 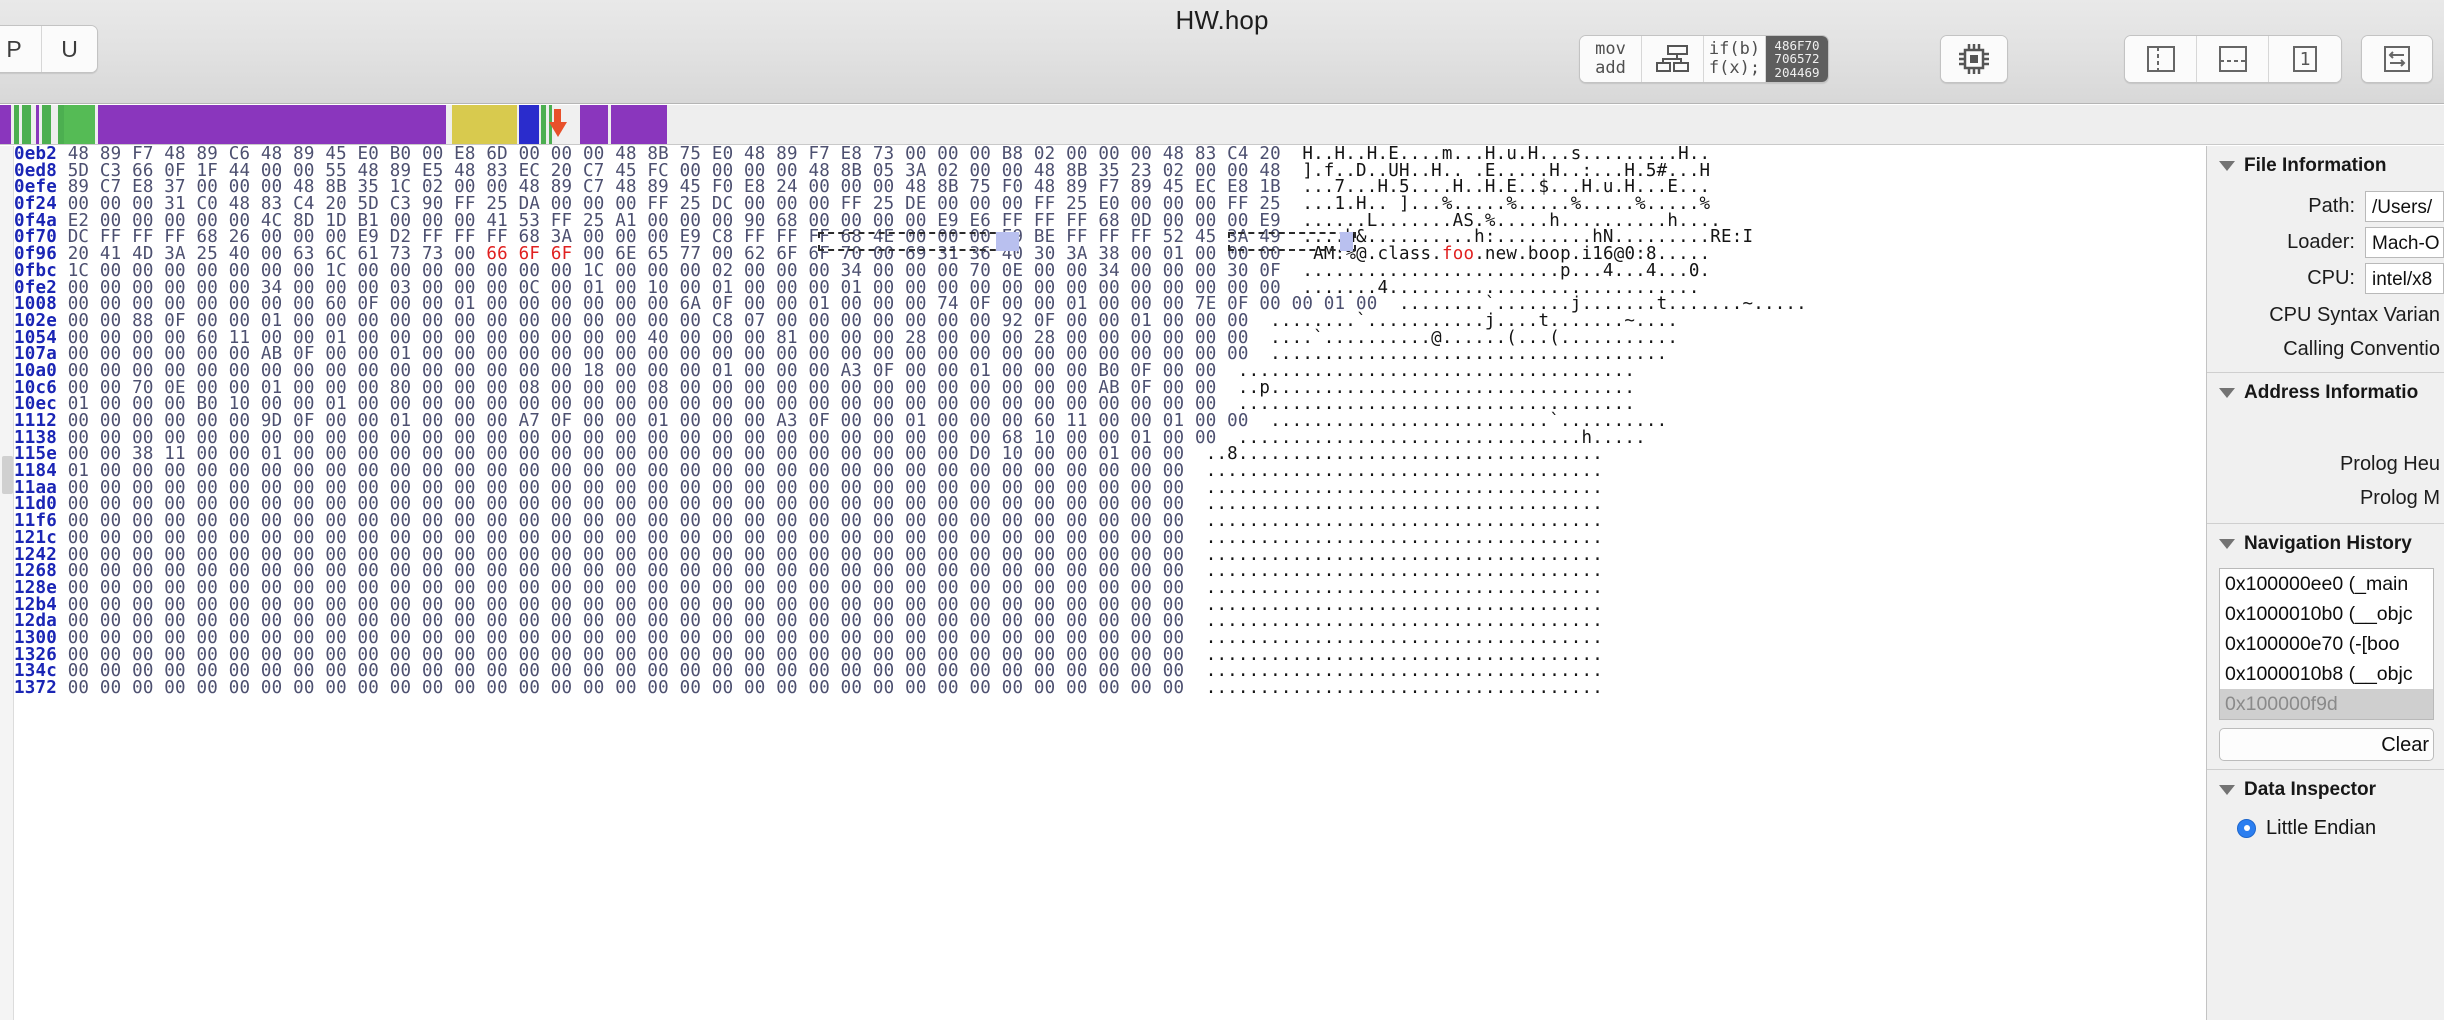 I want to click on cpu-label: CPU:, so click(x=2331, y=277).